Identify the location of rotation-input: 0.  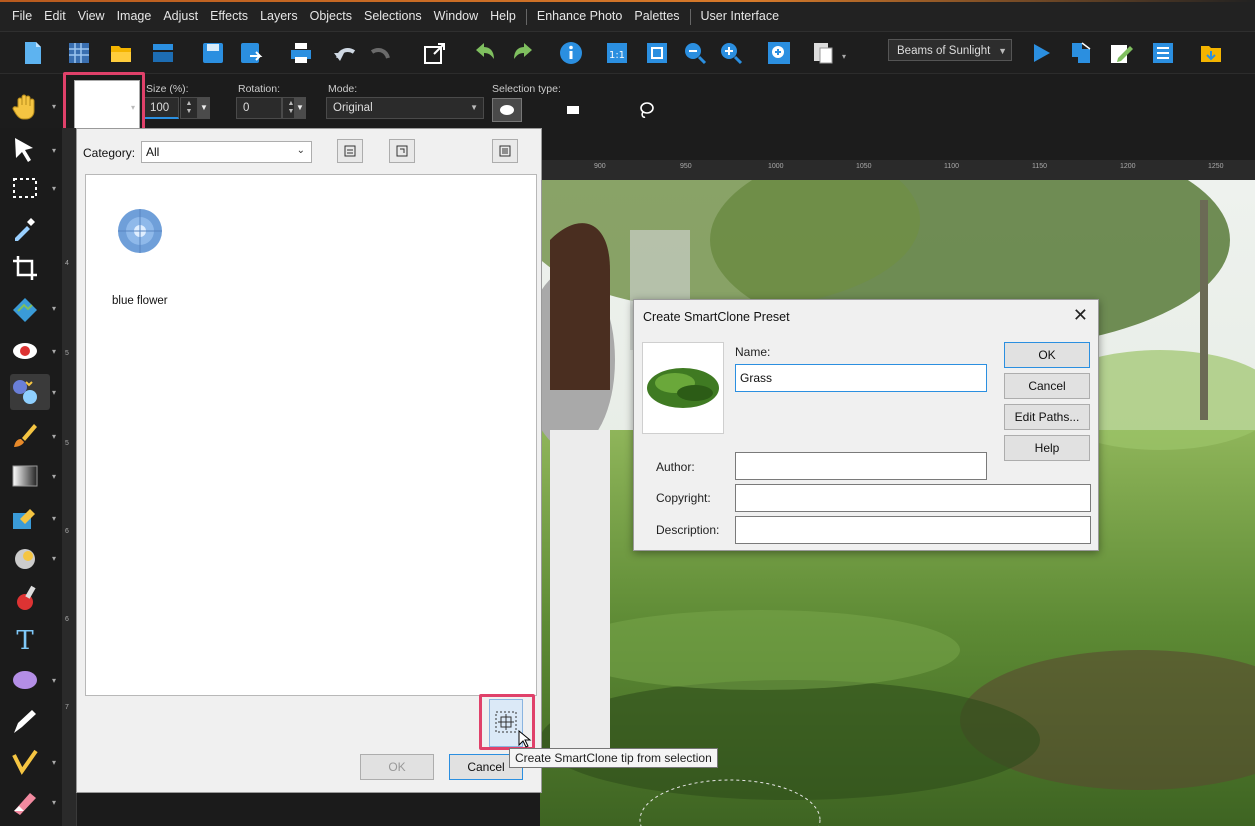
(259, 108).